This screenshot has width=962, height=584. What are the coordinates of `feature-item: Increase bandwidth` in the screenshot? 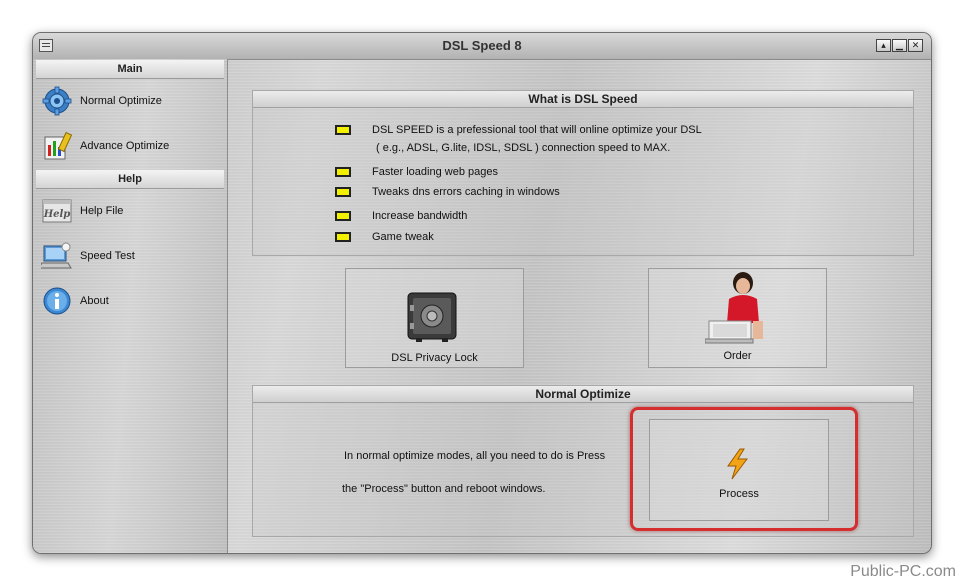 It's located at (401, 216).